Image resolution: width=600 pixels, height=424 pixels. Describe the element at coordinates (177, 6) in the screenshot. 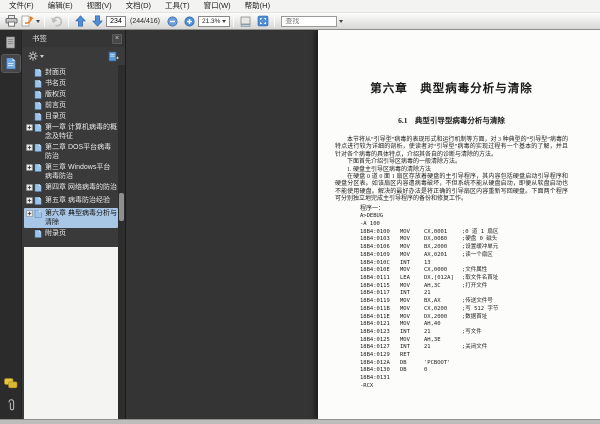

I see `menu-item: 工具(T)` at that location.